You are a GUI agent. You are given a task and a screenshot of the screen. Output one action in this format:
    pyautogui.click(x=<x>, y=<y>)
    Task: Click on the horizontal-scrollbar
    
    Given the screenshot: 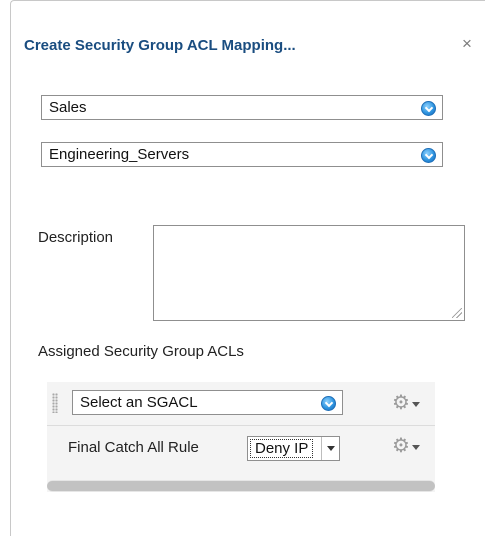 What is the action you would take?
    pyautogui.click(x=241, y=486)
    